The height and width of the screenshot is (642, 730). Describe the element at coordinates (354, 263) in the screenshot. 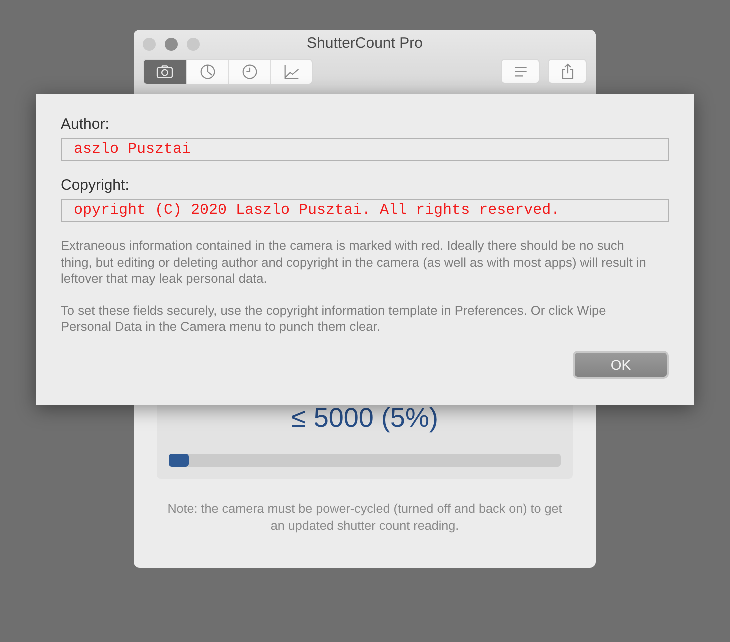

I see `info-text: Extraneous information contained in the camera is marked with red. Ideally there should be no such thing, but editing or deleting author and copyright in the camera (as well as with most apps) will result in leftover that may leak personal data.` at that location.